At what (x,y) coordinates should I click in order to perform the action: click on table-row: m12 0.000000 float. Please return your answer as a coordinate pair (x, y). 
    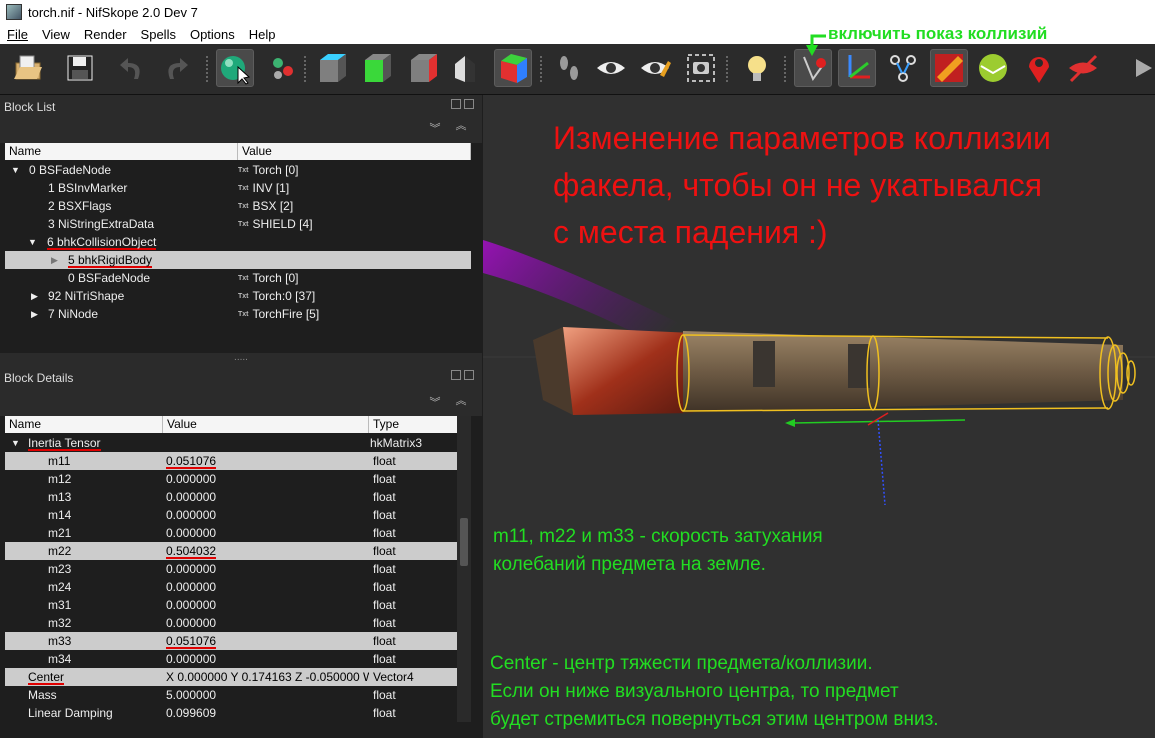
    Looking at the image, I should click on (231, 479).